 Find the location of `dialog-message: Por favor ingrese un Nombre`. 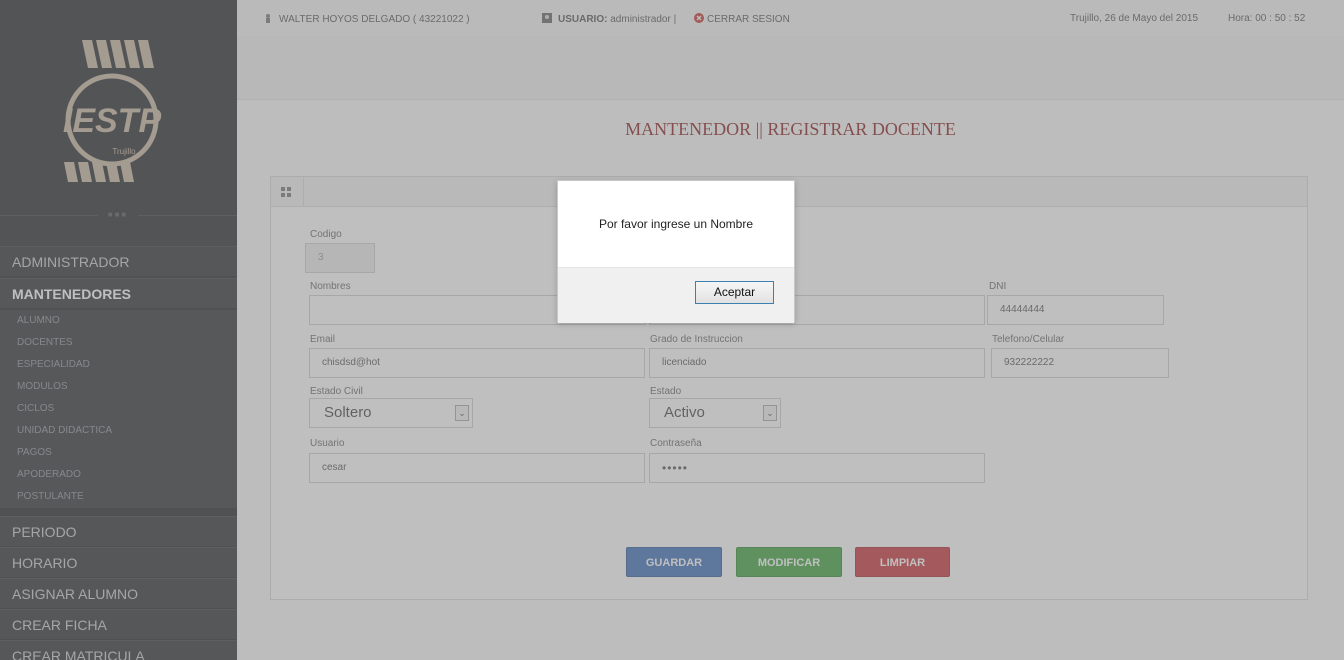

dialog-message: Por favor ingrese un Nombre is located at coordinates (676, 224).